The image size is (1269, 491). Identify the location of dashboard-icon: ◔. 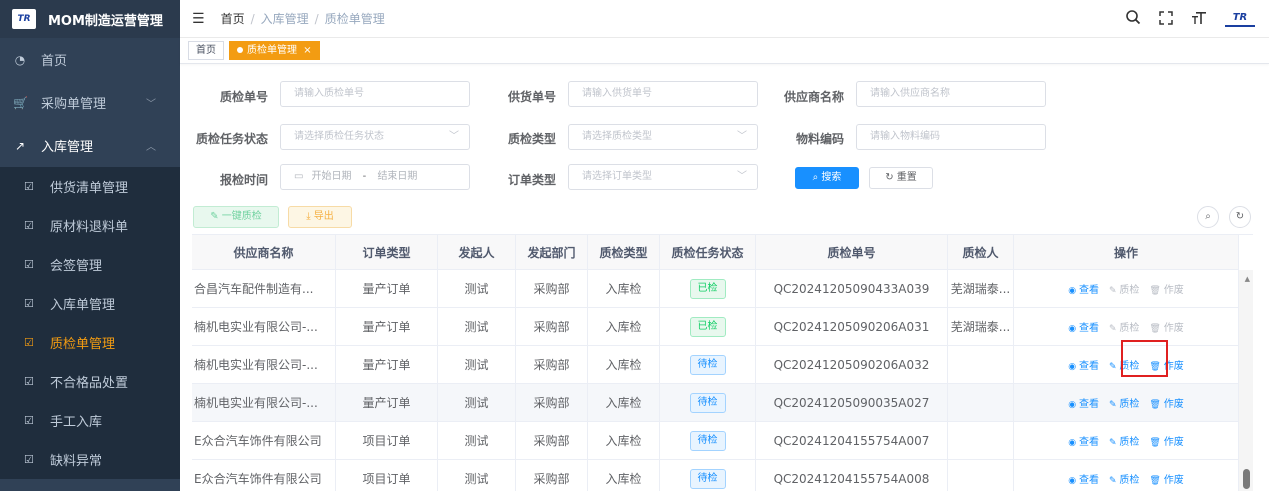
(20, 59).